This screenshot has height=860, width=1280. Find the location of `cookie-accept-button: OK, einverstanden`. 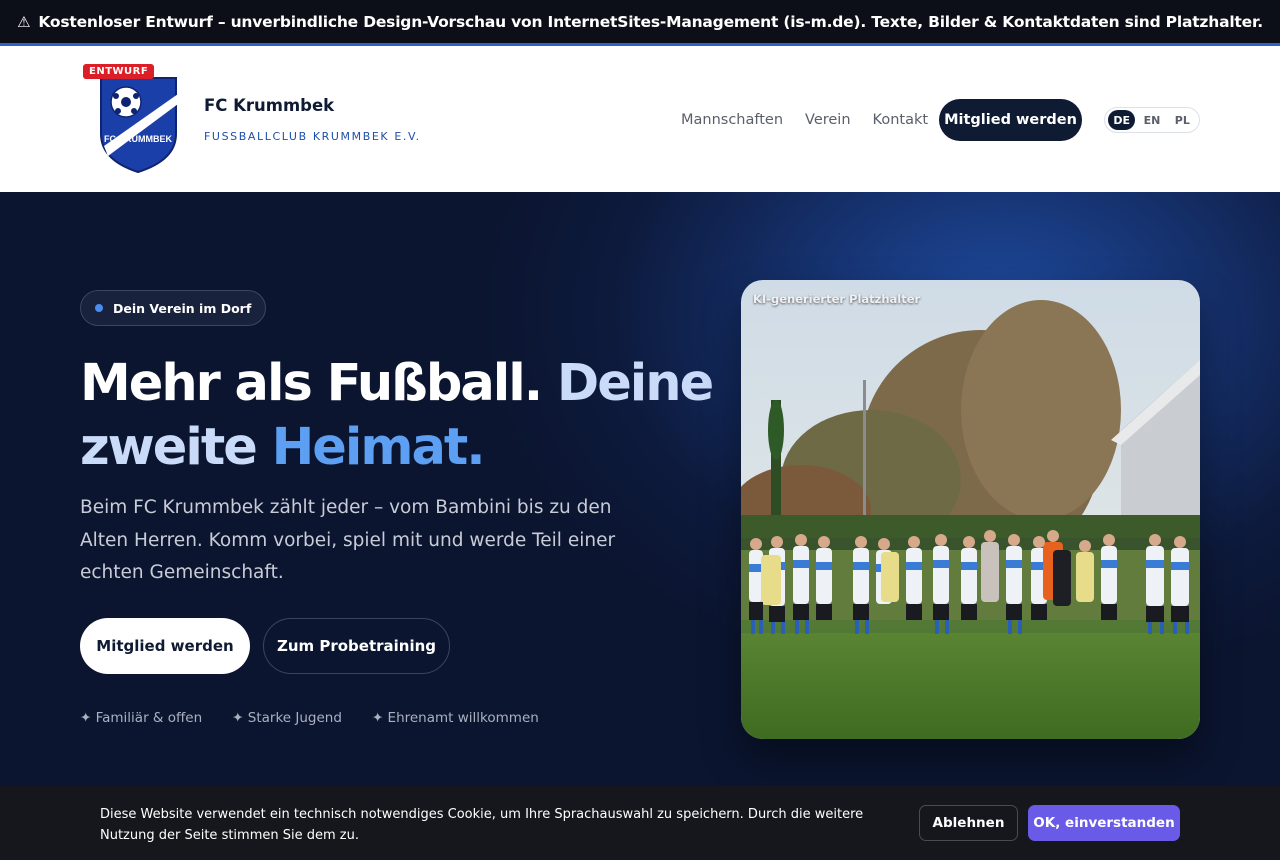

cookie-accept-button: OK, einverstanden is located at coordinates (1104, 823).